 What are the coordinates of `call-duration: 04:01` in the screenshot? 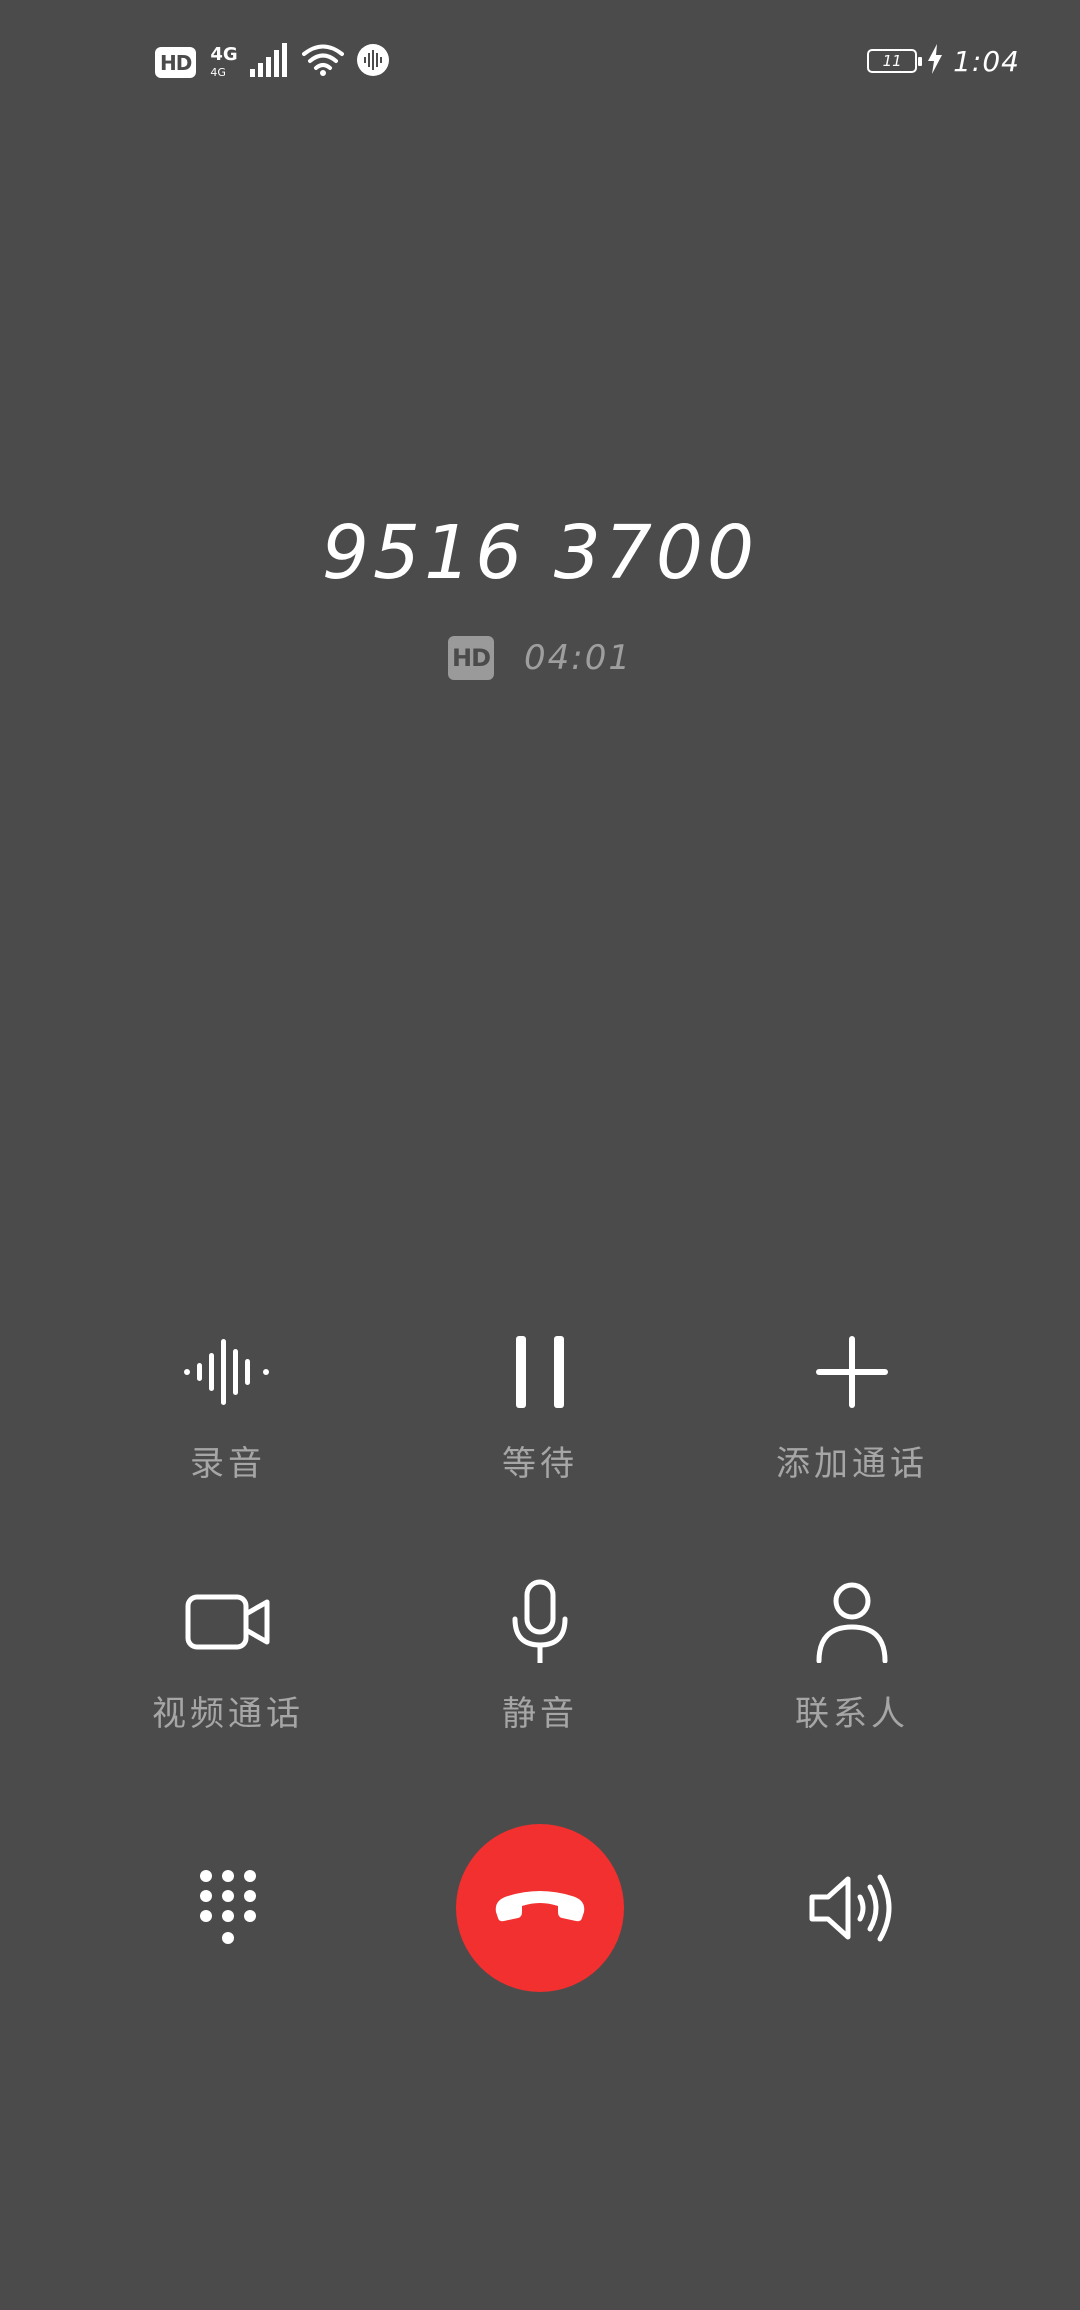 It's located at (578, 658).